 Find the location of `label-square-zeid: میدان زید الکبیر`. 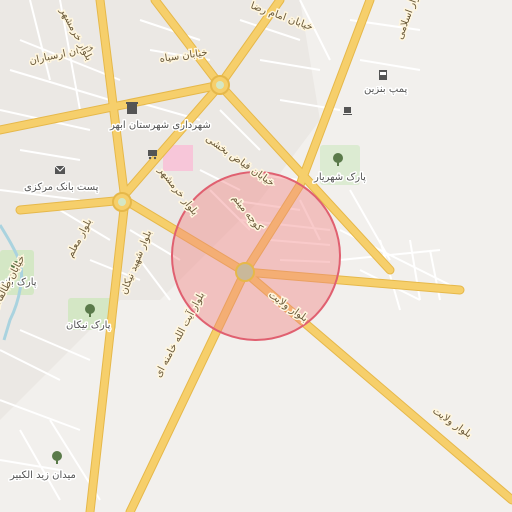

label-square-zeid: میدان زید الکبیر is located at coordinates (42, 475).